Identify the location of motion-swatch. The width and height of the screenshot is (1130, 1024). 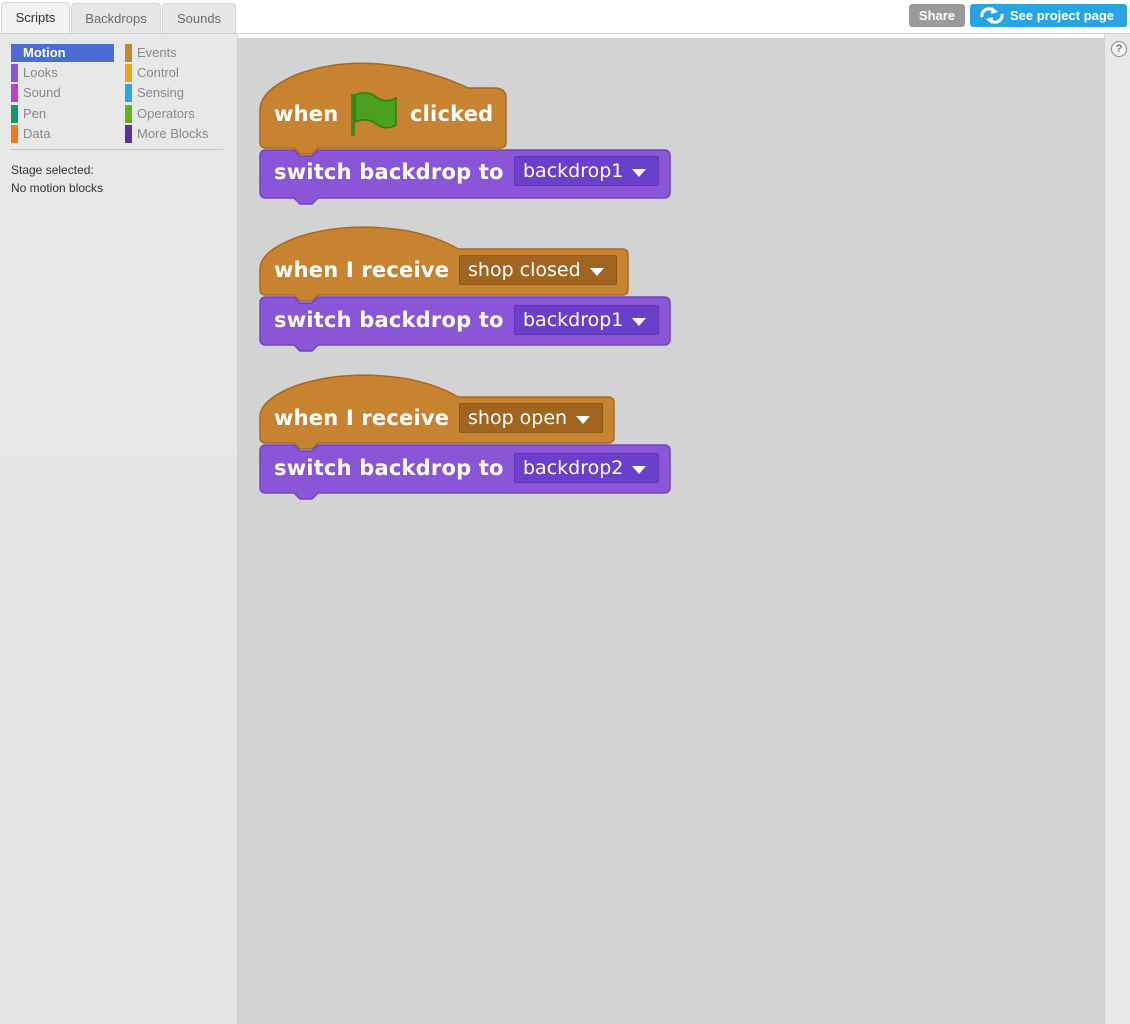
(14, 53).